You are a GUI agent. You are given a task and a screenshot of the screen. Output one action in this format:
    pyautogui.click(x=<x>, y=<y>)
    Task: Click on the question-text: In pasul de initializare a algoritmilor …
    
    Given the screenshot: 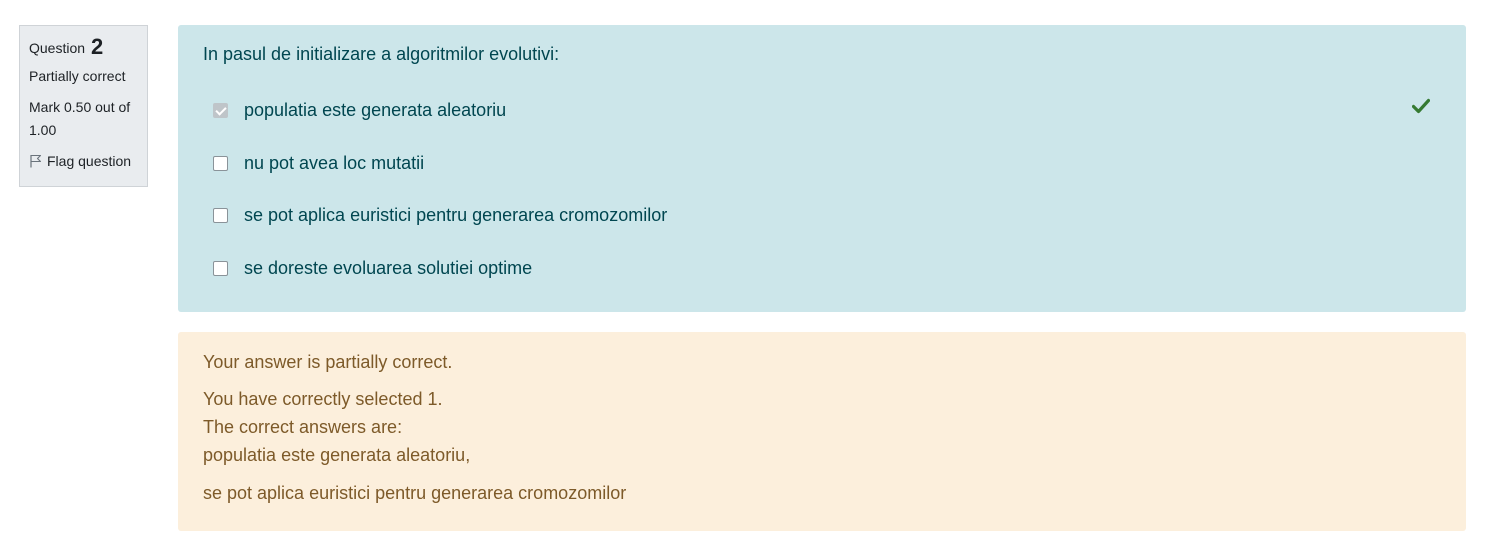 What is the action you would take?
    pyautogui.click(x=381, y=54)
    